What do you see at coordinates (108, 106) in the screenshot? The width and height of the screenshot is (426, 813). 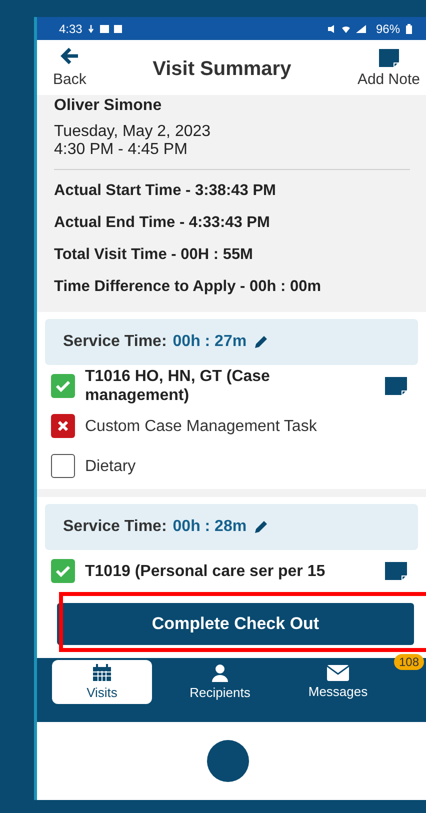 I see `recipient-name: Oliver Simone` at bounding box center [108, 106].